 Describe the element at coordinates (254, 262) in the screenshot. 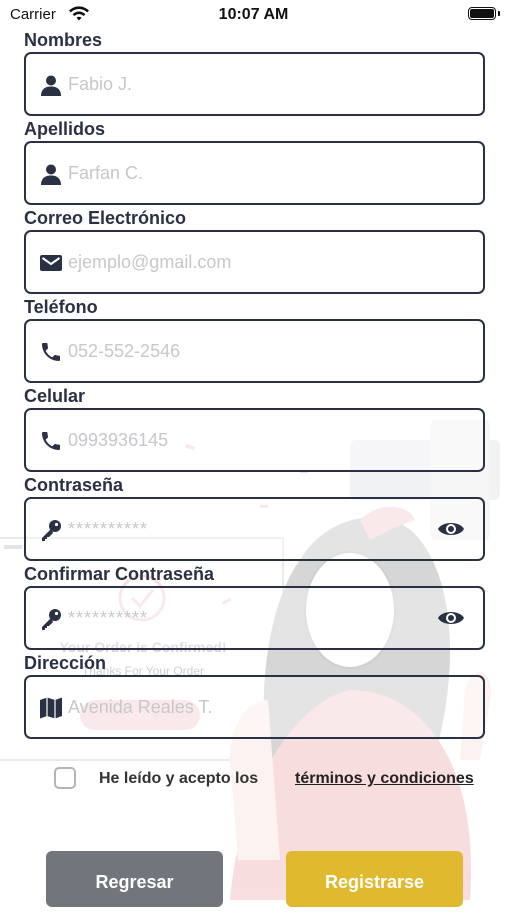

I see `correo-field: ejemplo@gmail.com` at that location.